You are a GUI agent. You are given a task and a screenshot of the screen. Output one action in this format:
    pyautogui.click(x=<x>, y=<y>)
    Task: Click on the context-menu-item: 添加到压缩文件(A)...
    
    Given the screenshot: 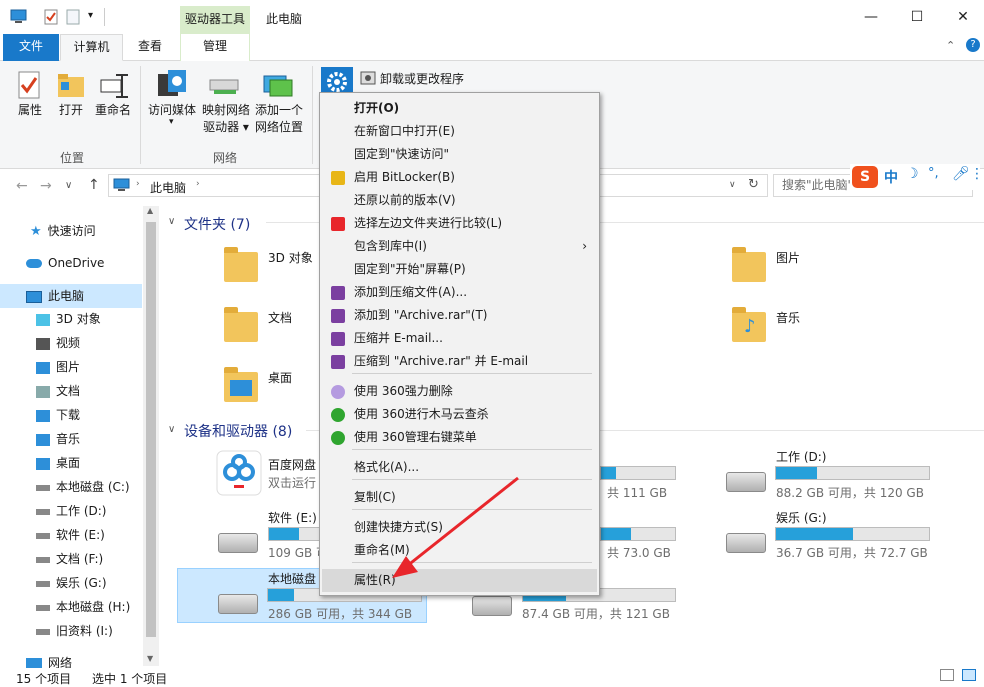 What is the action you would take?
    pyautogui.click(x=459, y=292)
    